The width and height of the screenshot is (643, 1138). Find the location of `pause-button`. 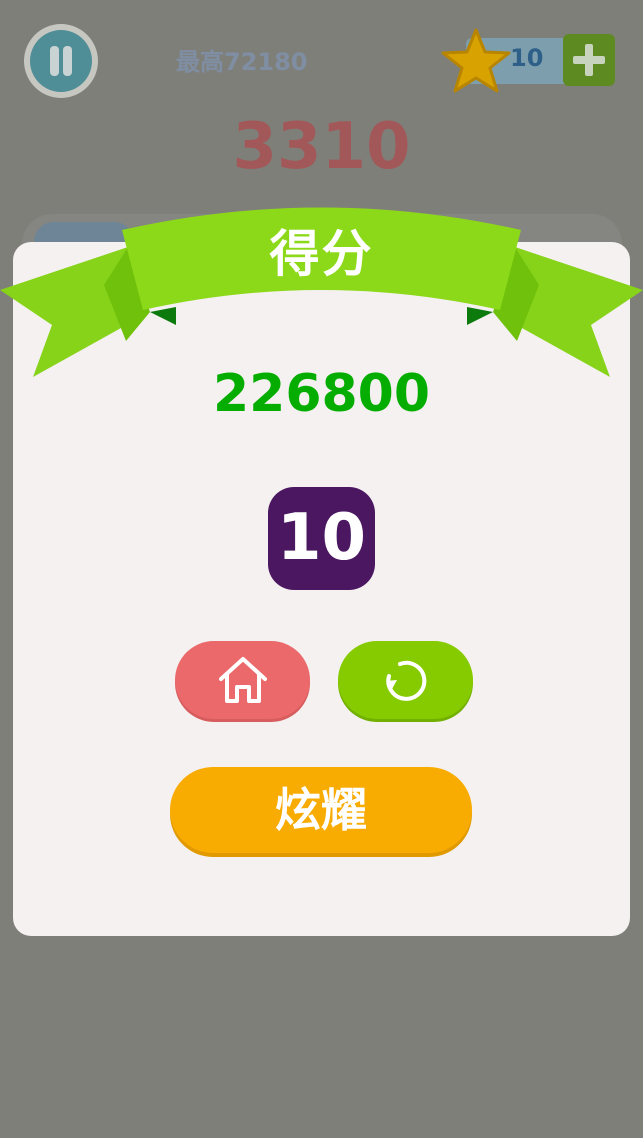

pause-button is located at coordinates (61, 61).